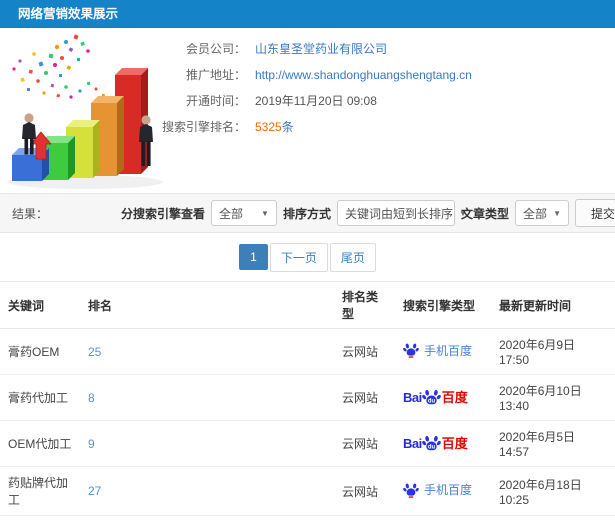 This screenshot has height=520, width=615. Describe the element at coordinates (534, 213) in the screenshot. I see `article-type-select-value: 全部` at that location.